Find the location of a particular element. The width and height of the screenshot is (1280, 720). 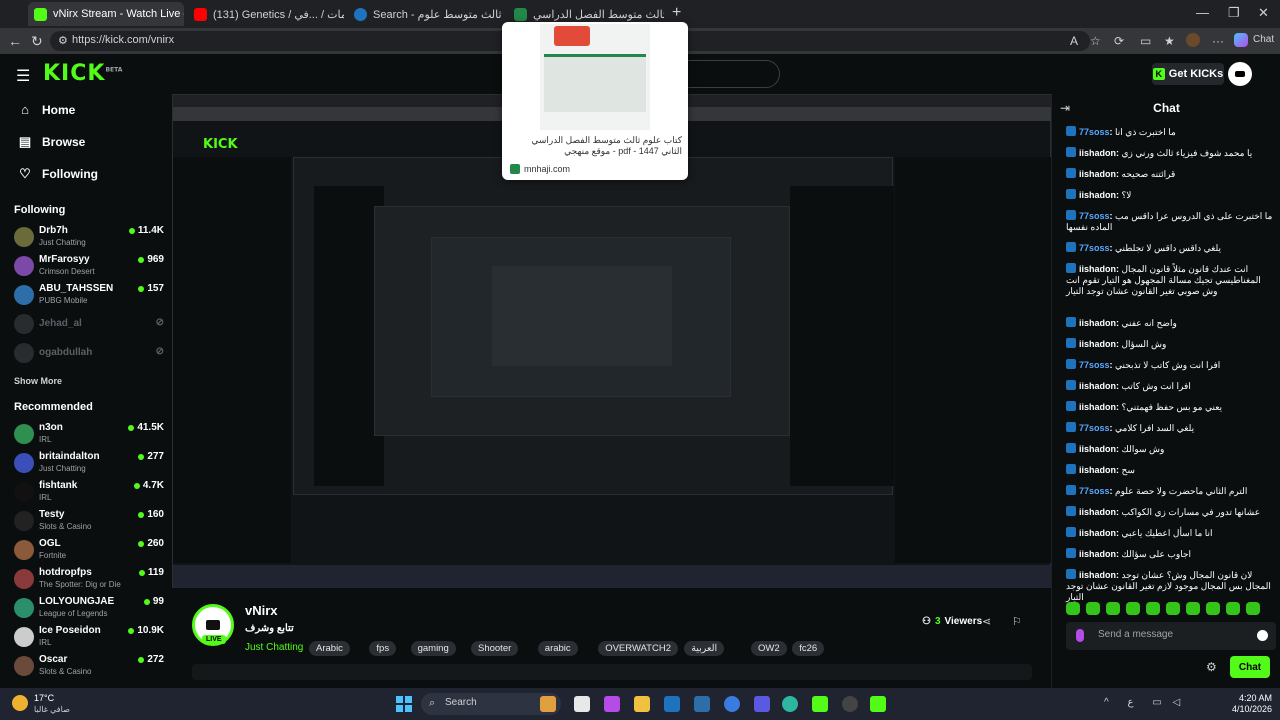

file-explorer-icon is located at coordinates (642, 704).